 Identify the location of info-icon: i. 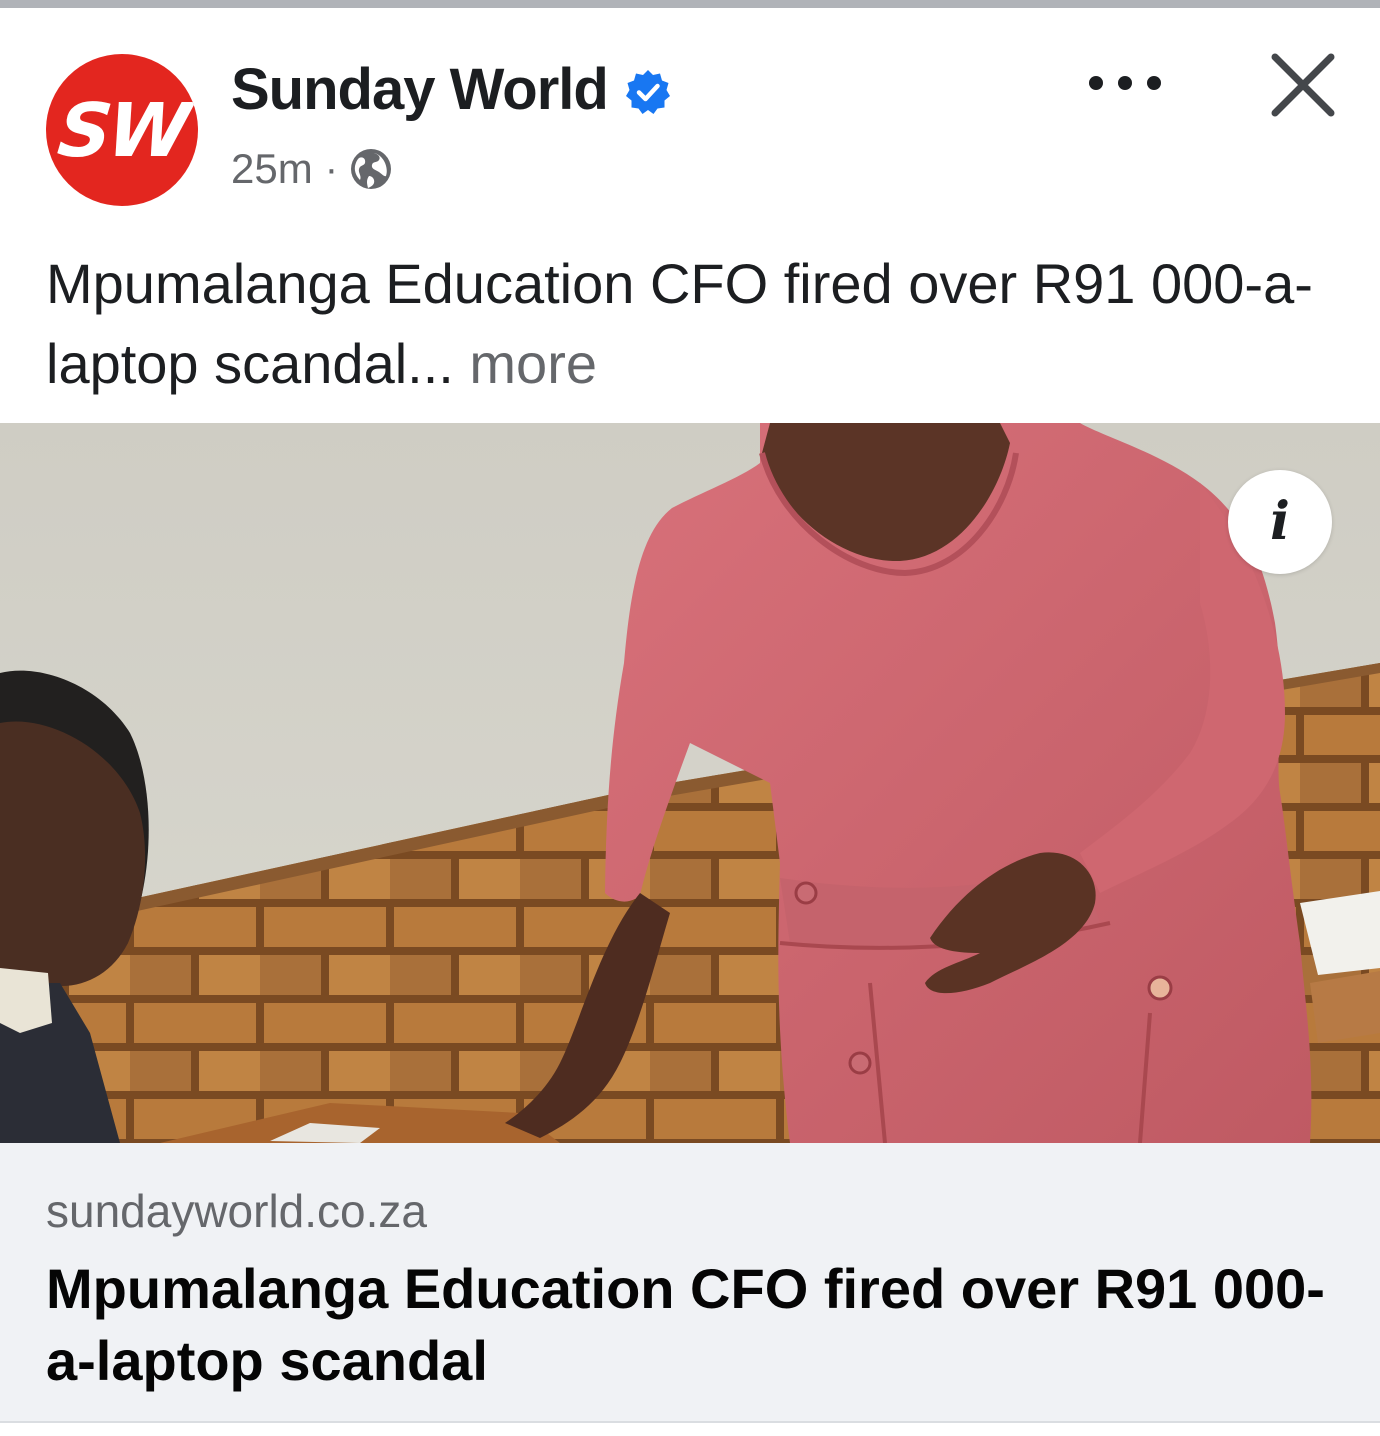
(1280, 521).